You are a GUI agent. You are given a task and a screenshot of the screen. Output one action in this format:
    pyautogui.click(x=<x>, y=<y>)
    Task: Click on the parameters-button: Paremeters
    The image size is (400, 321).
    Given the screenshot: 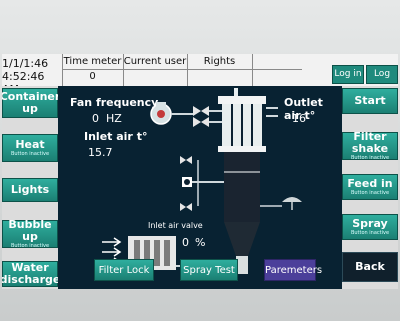 What is the action you would take?
    pyautogui.click(x=293, y=270)
    